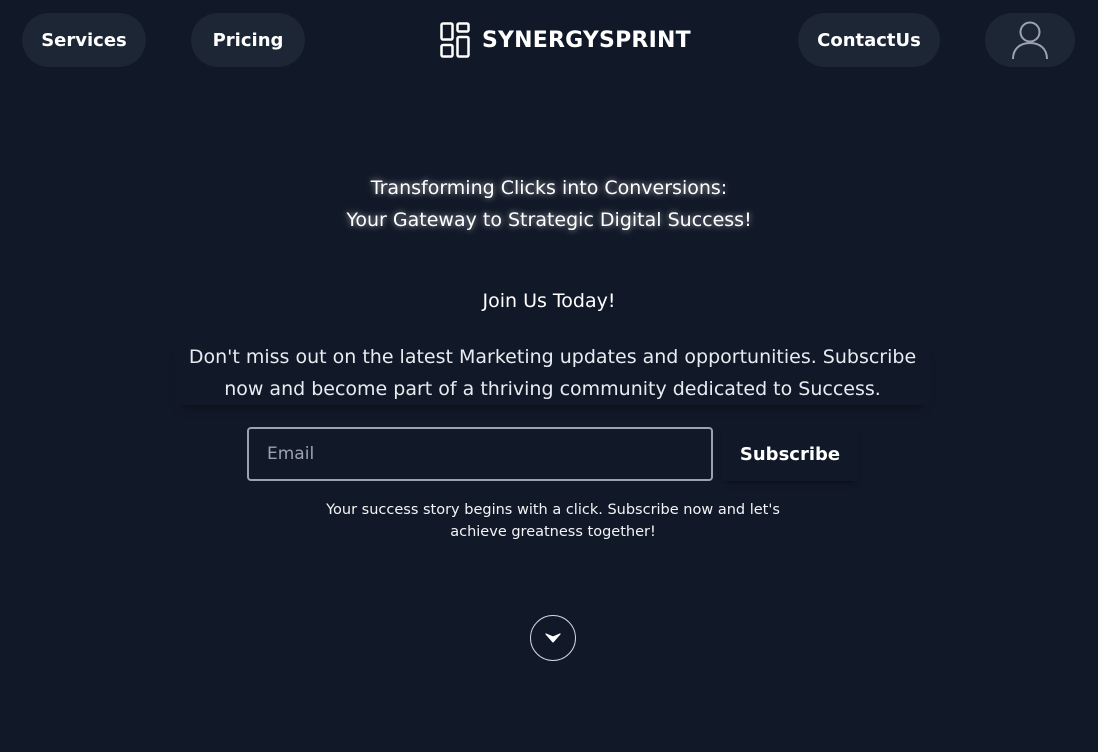 The image size is (1098, 752). Describe the element at coordinates (586, 40) in the screenshot. I see `brand-name: SYNERGYSPRINT` at that location.